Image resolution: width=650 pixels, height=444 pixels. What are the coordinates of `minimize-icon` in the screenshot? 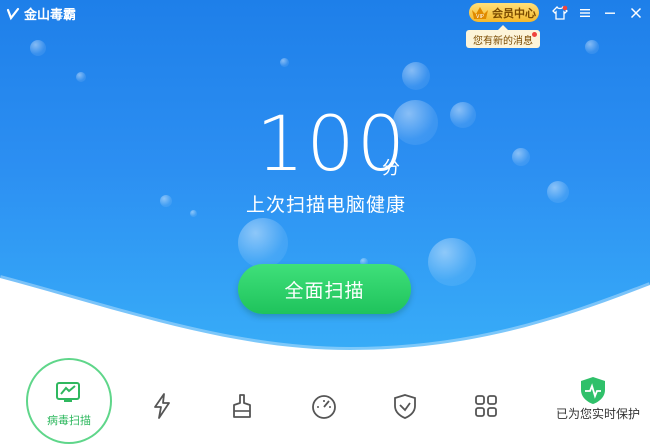 It's located at (610, 13).